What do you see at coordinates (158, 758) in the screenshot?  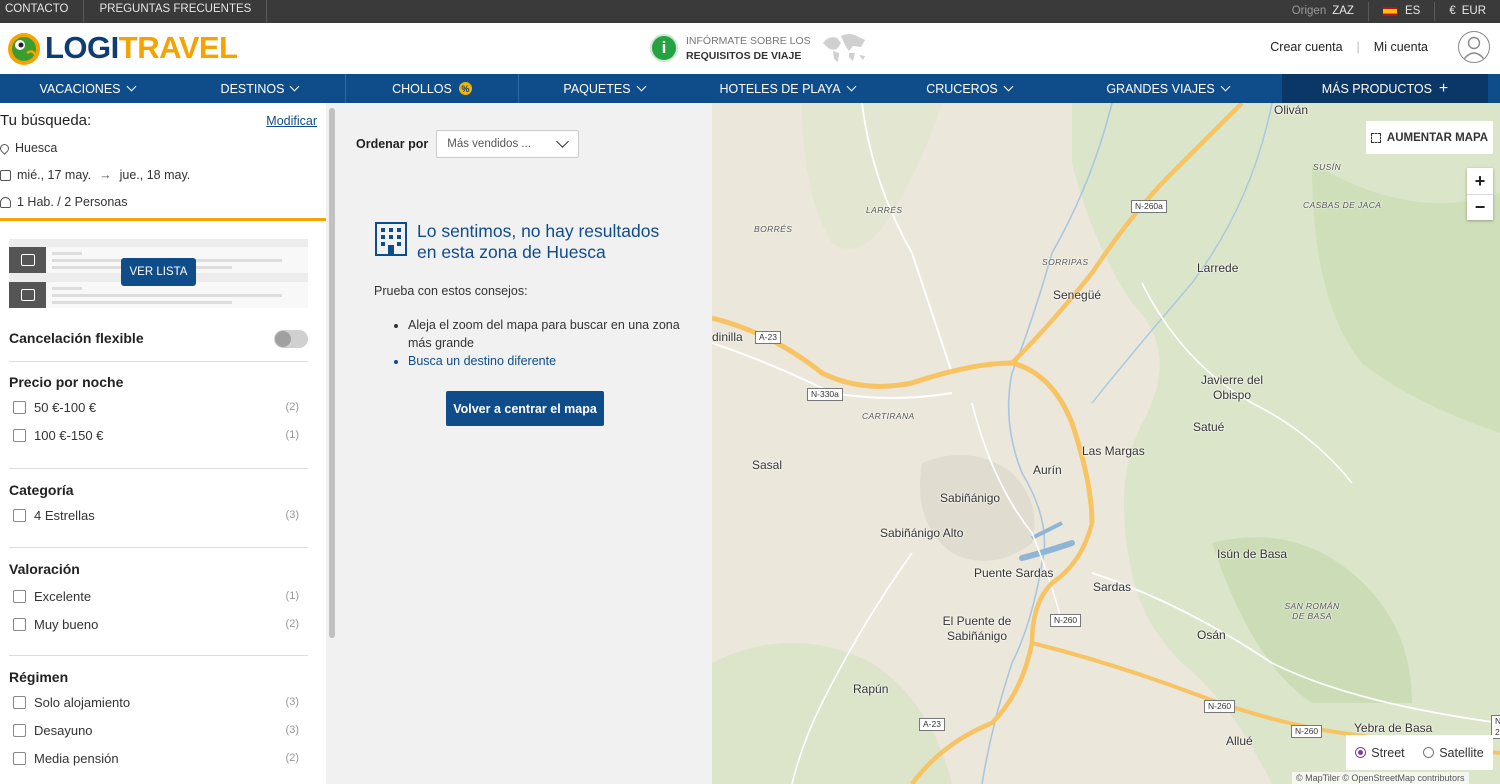 I see `filter-option: Media pensión (2)` at bounding box center [158, 758].